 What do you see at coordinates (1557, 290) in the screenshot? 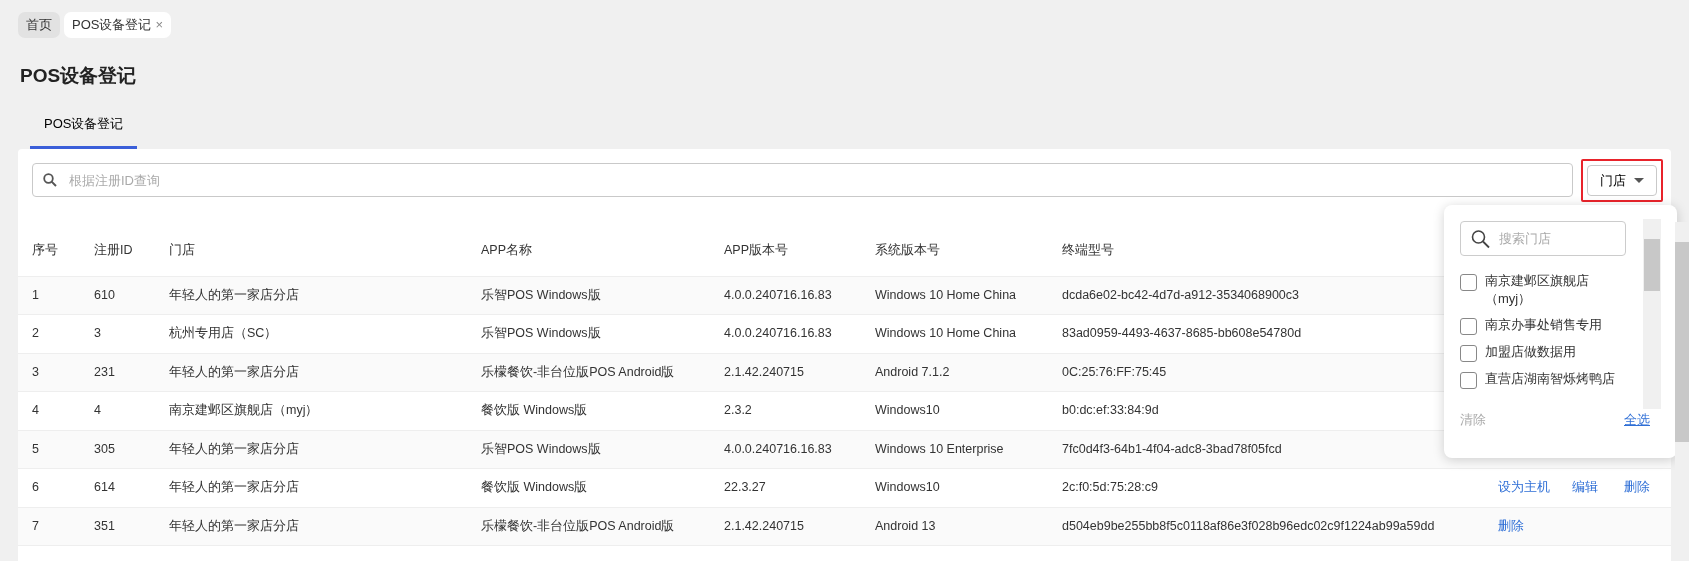
I see `option-label: 南京建邺区旗舰店（myj）` at bounding box center [1557, 290].